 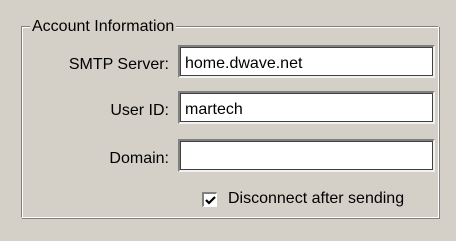 I want to click on disconnect-after-sending-option: Disconnect after sending, so click(x=303, y=199).